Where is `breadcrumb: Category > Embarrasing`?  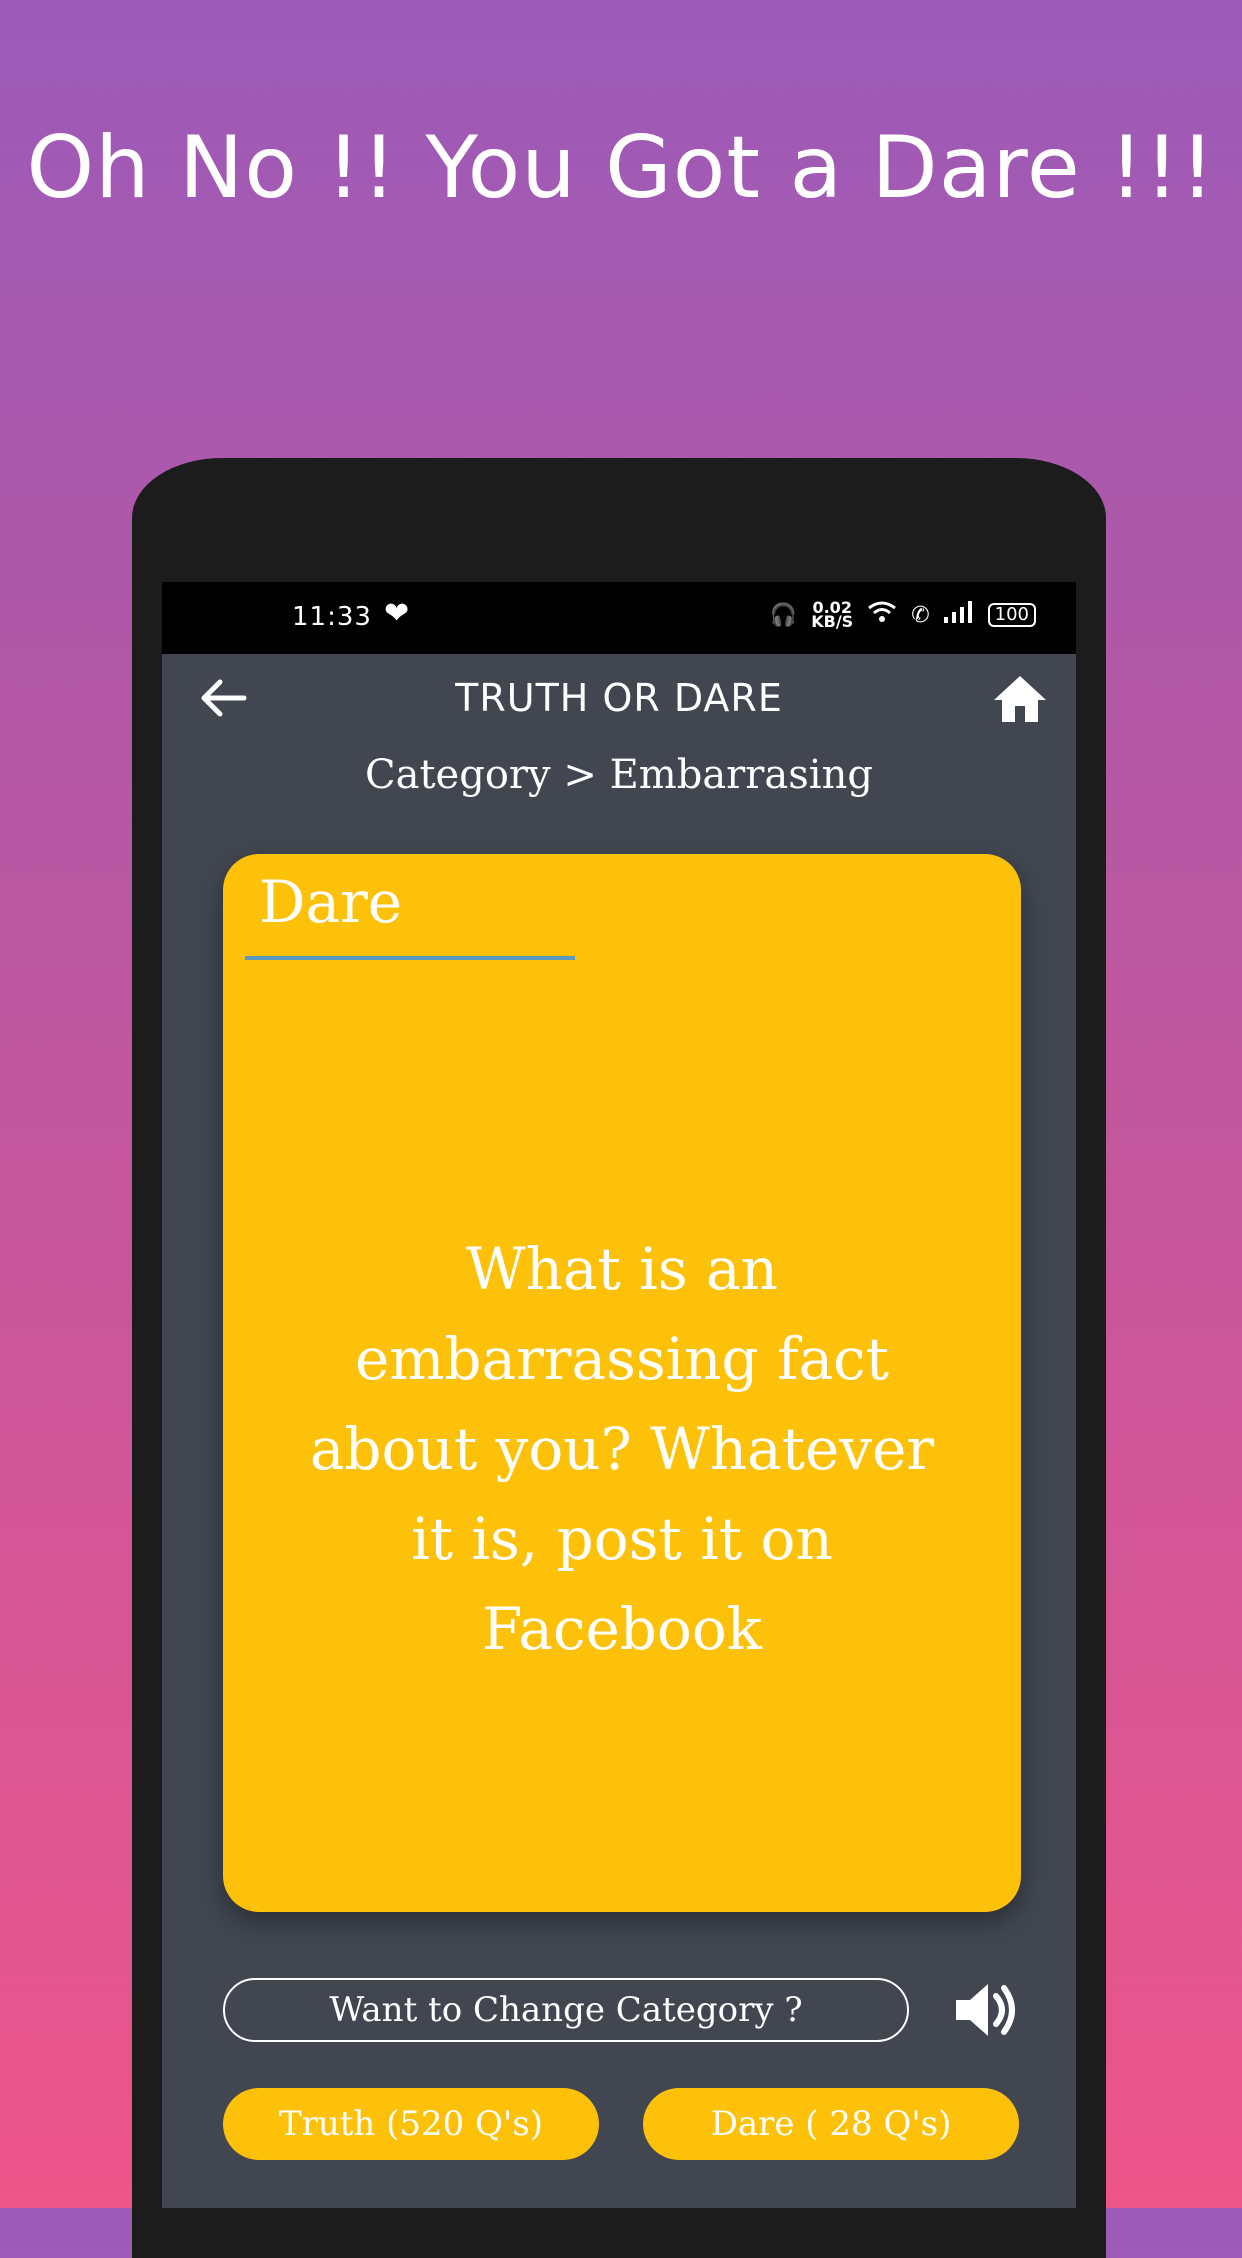 breadcrumb: Category > Embarrasing is located at coordinates (619, 775).